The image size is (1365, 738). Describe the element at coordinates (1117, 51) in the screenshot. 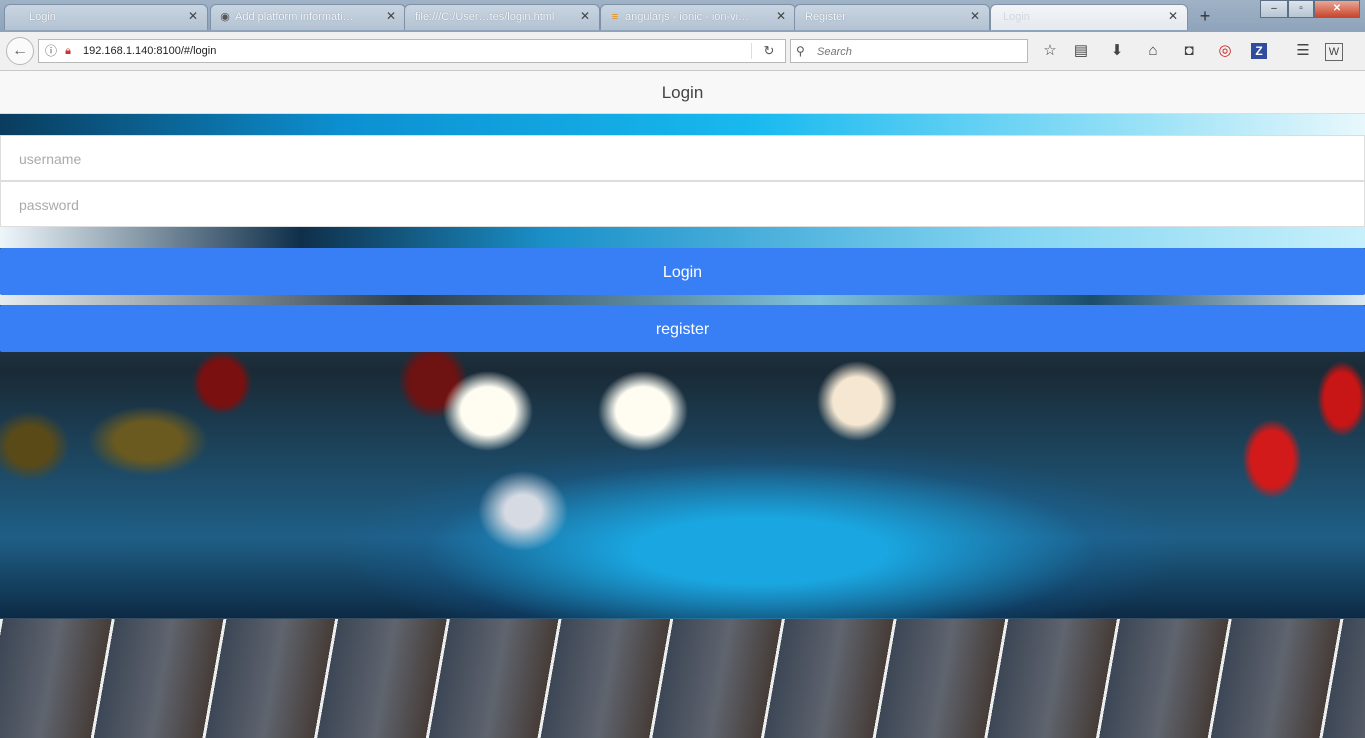

I see `download-icon: ⬇` at that location.